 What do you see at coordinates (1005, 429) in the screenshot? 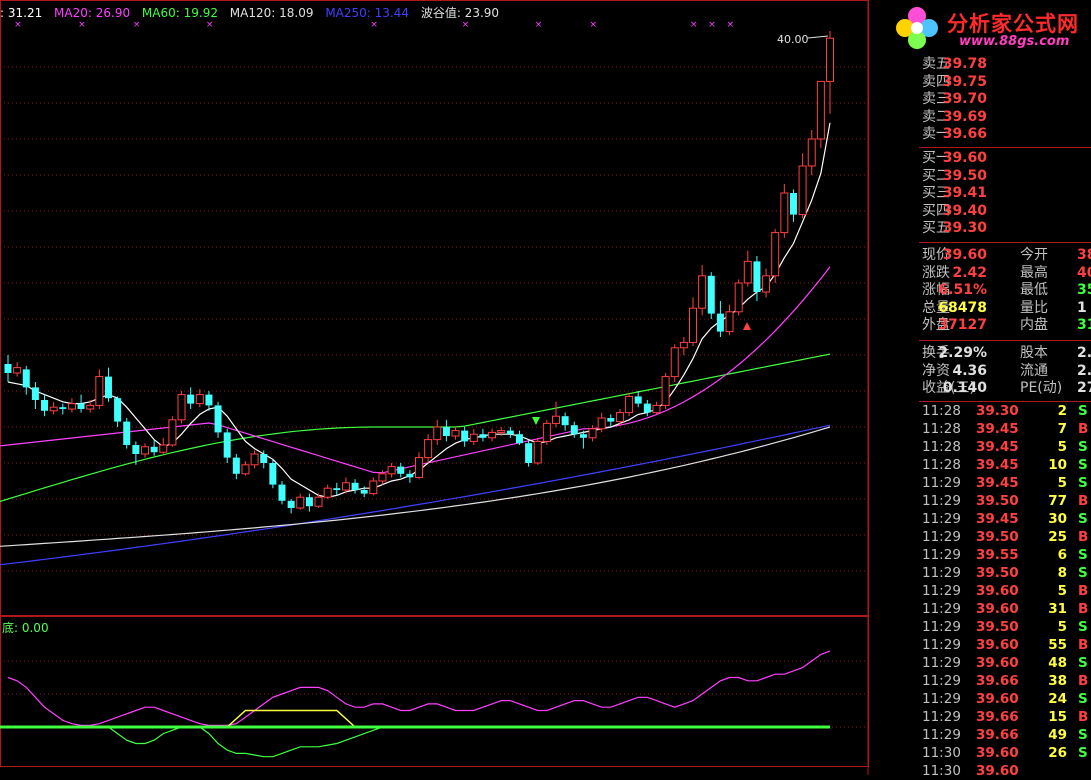
I see `tick-row: 11:28 39.45 7 B` at bounding box center [1005, 429].